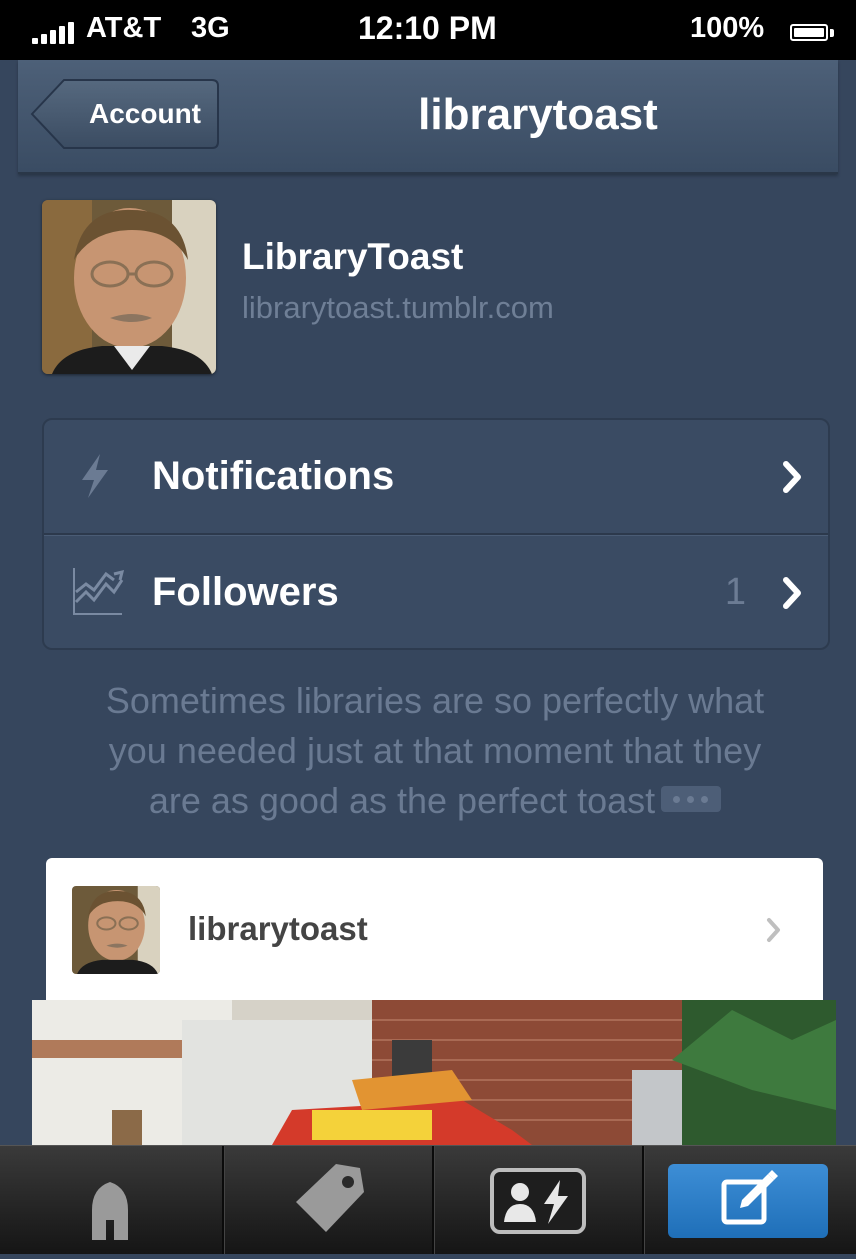  I want to click on navigation-bar: Account librarytoast, so click(428, 117).